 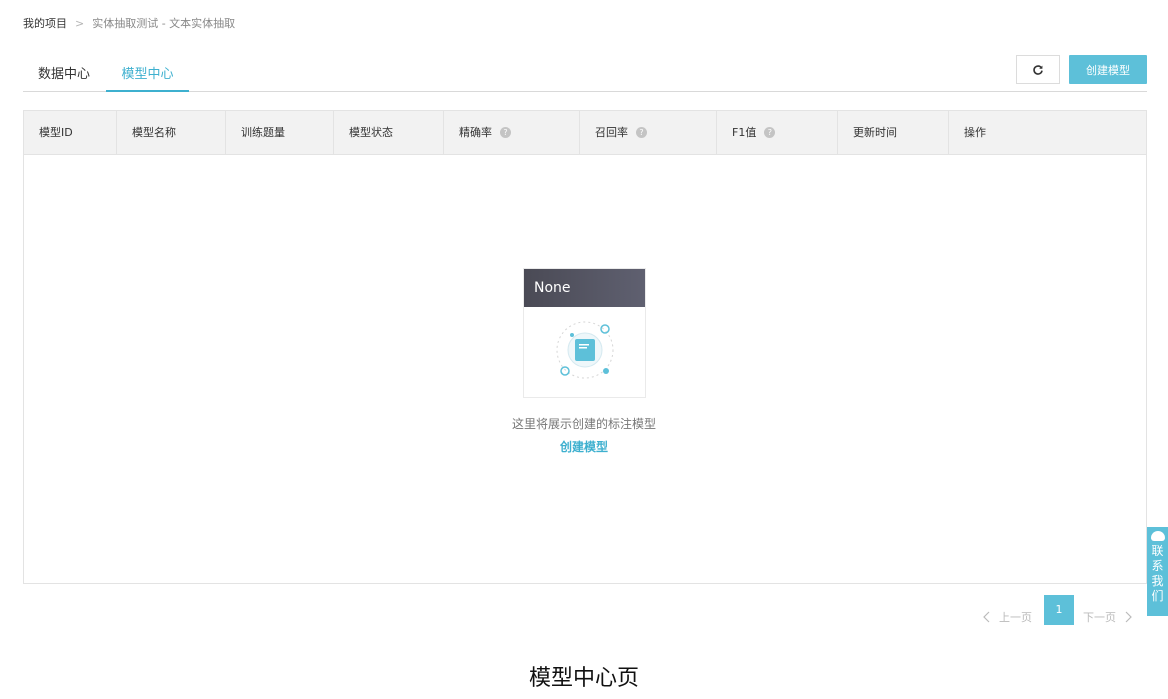 I want to click on tab-model-center: 模型中心, so click(x=147, y=79).